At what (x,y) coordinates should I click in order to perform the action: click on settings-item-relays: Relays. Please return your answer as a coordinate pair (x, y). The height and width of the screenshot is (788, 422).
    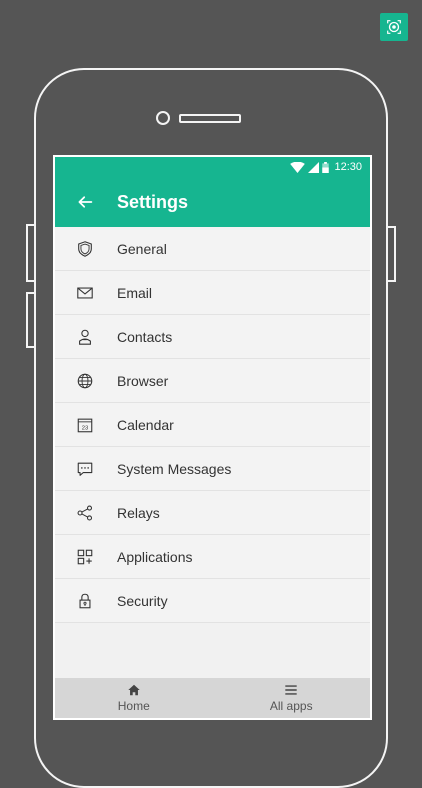
    Looking at the image, I should click on (212, 513).